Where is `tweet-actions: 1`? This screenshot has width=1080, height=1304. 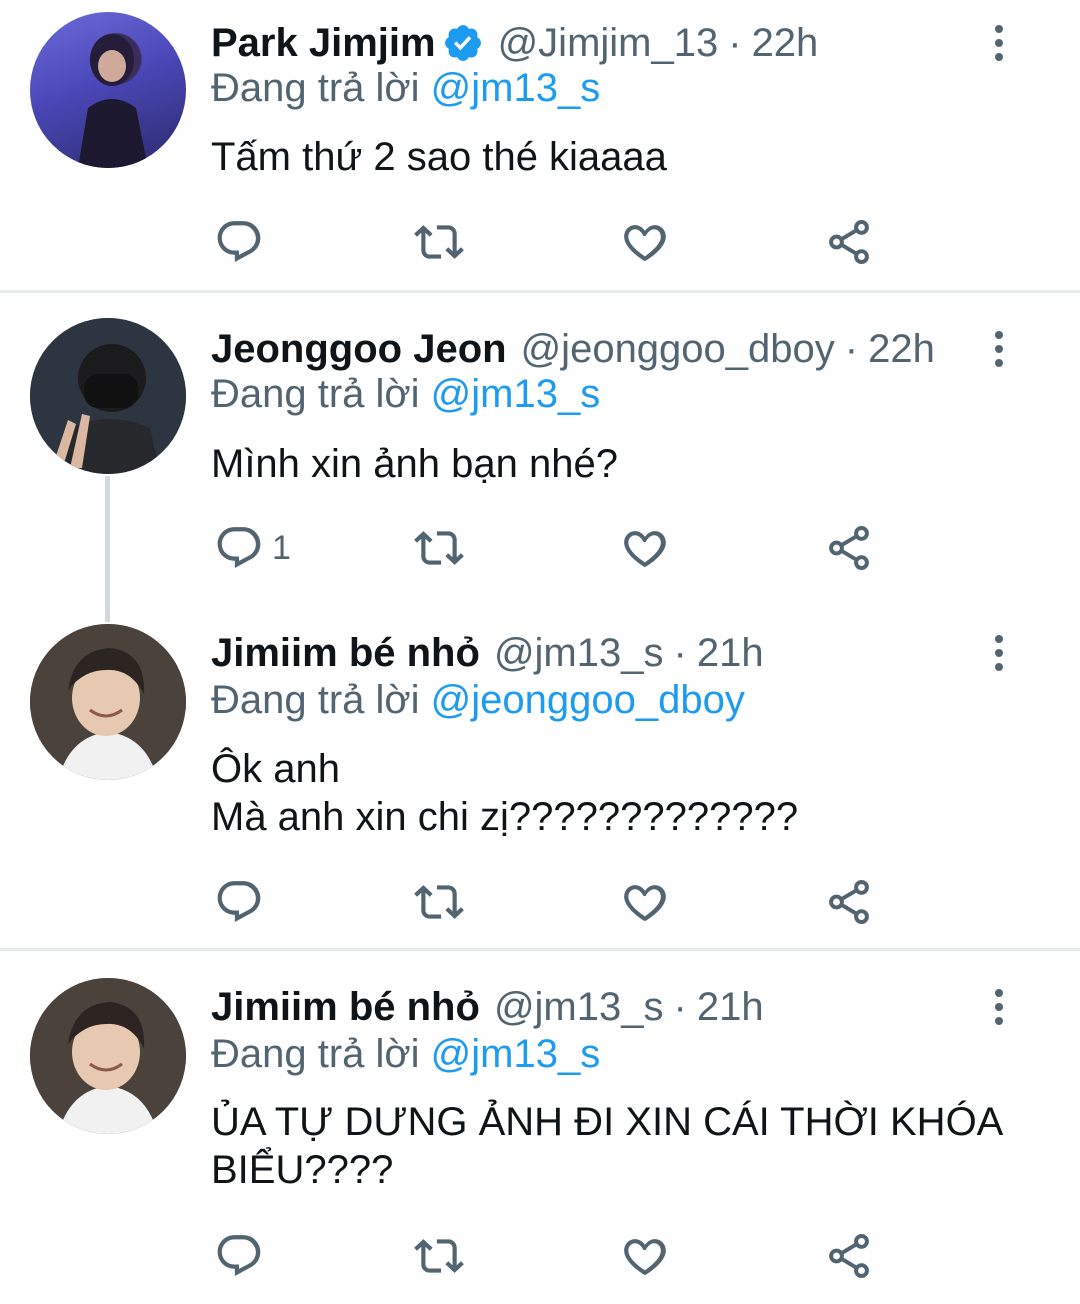 tweet-actions: 1 is located at coordinates (550, 548).